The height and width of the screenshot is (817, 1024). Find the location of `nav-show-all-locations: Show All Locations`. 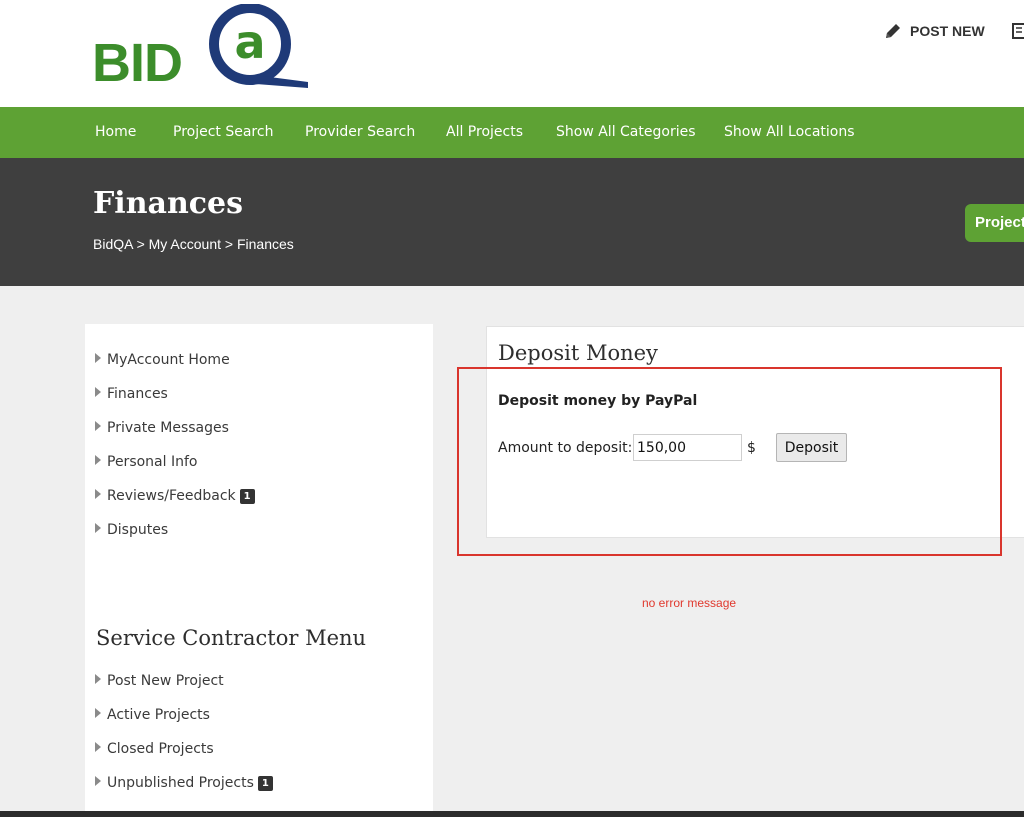

nav-show-all-locations: Show All Locations is located at coordinates (789, 132).